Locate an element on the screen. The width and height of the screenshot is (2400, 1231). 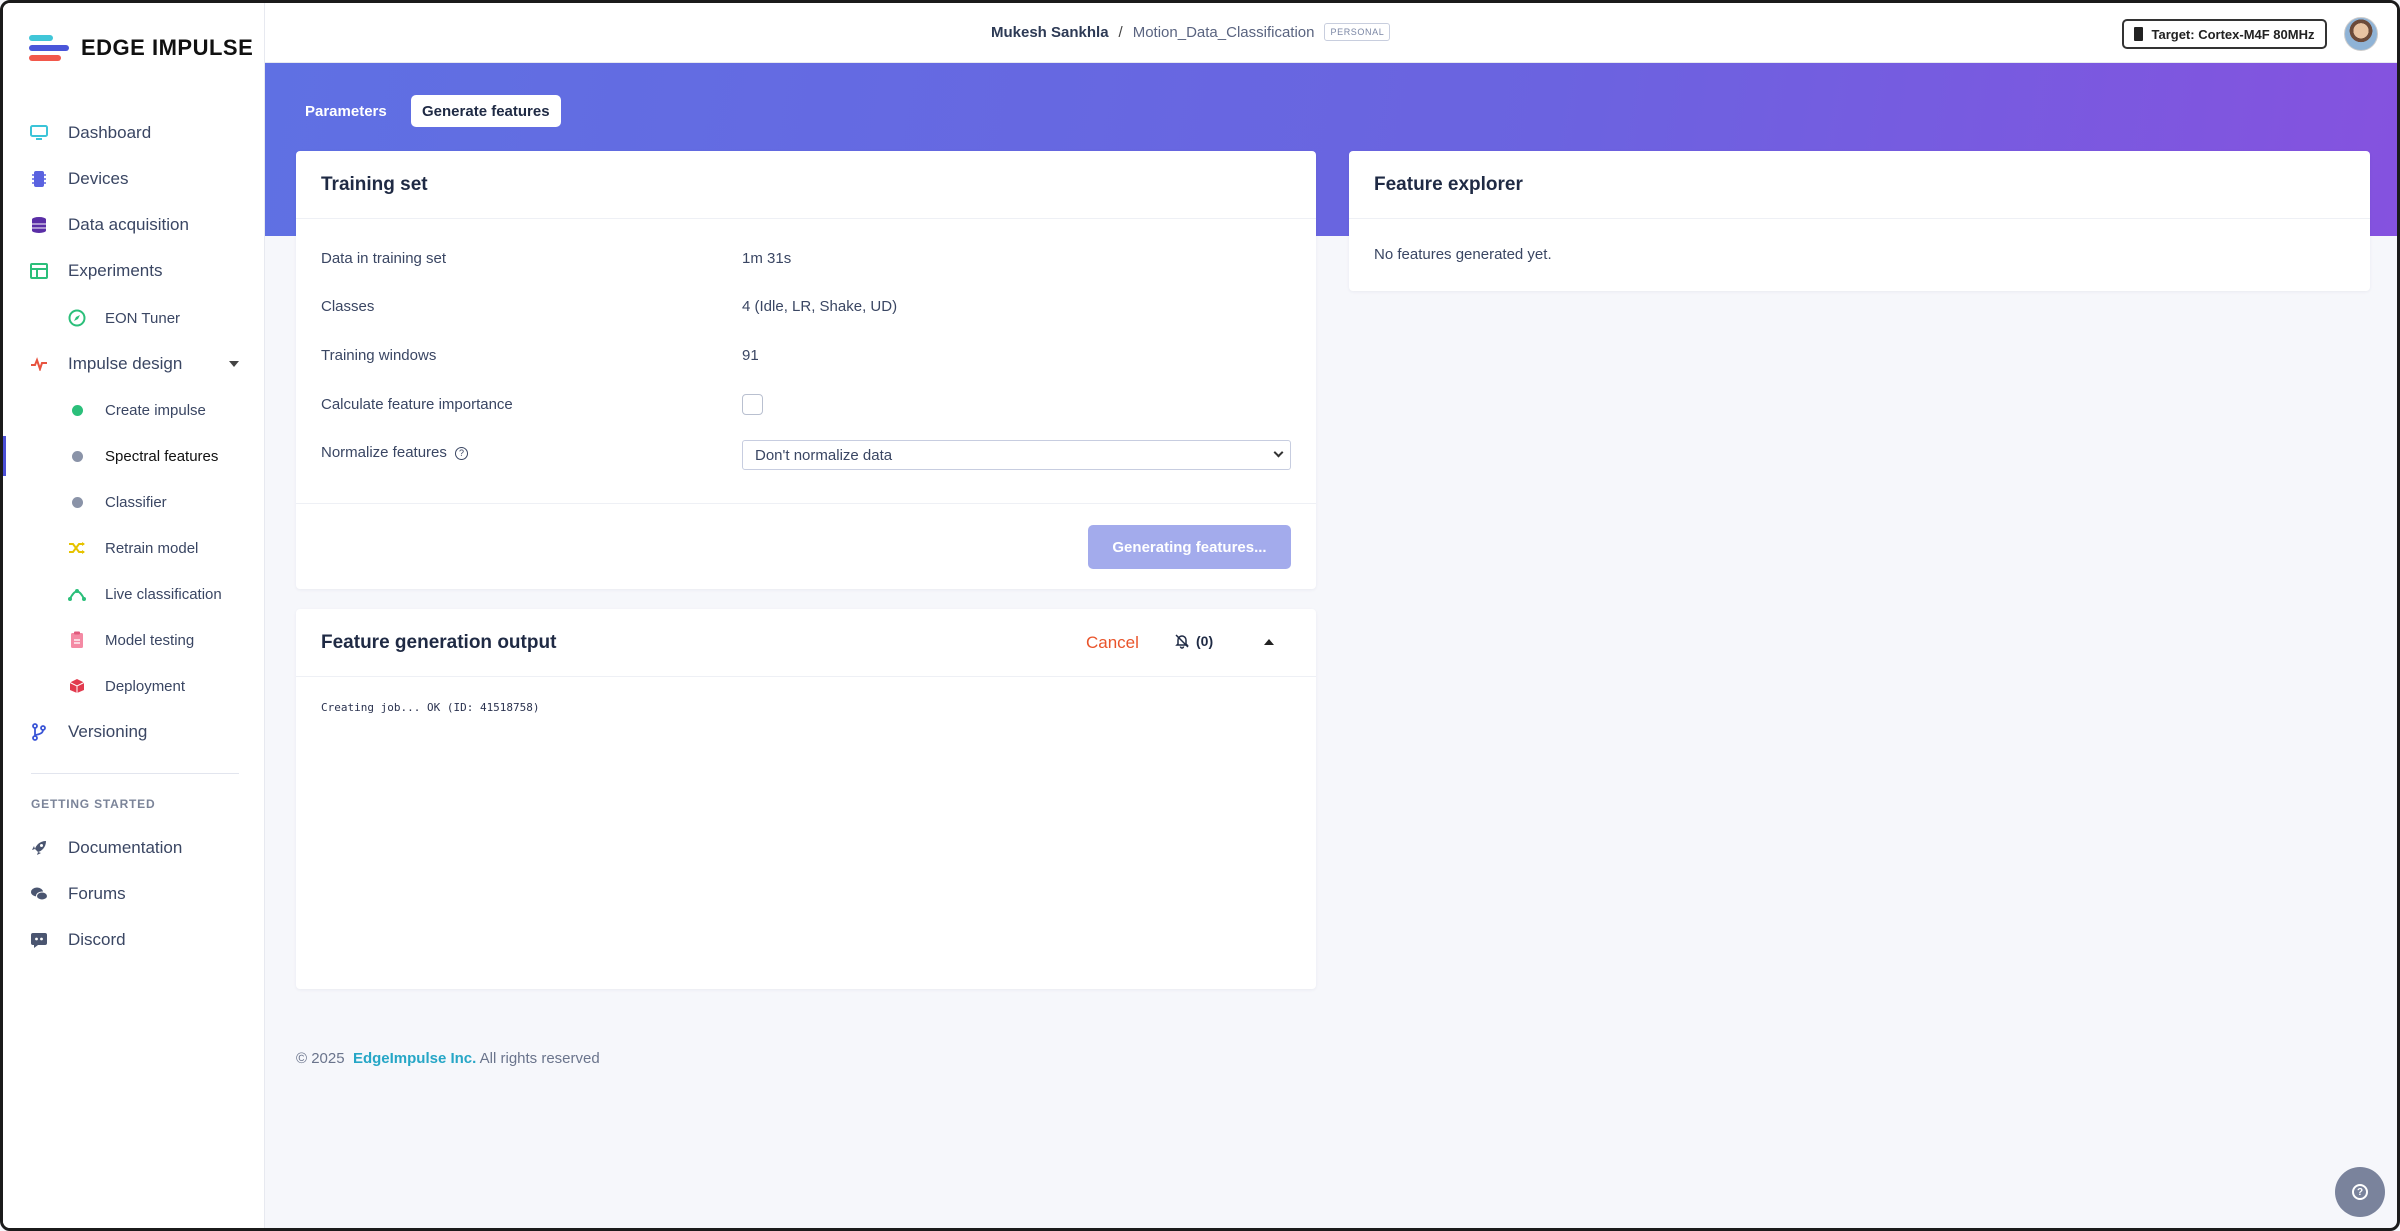
box-icon is located at coordinates (77, 686).